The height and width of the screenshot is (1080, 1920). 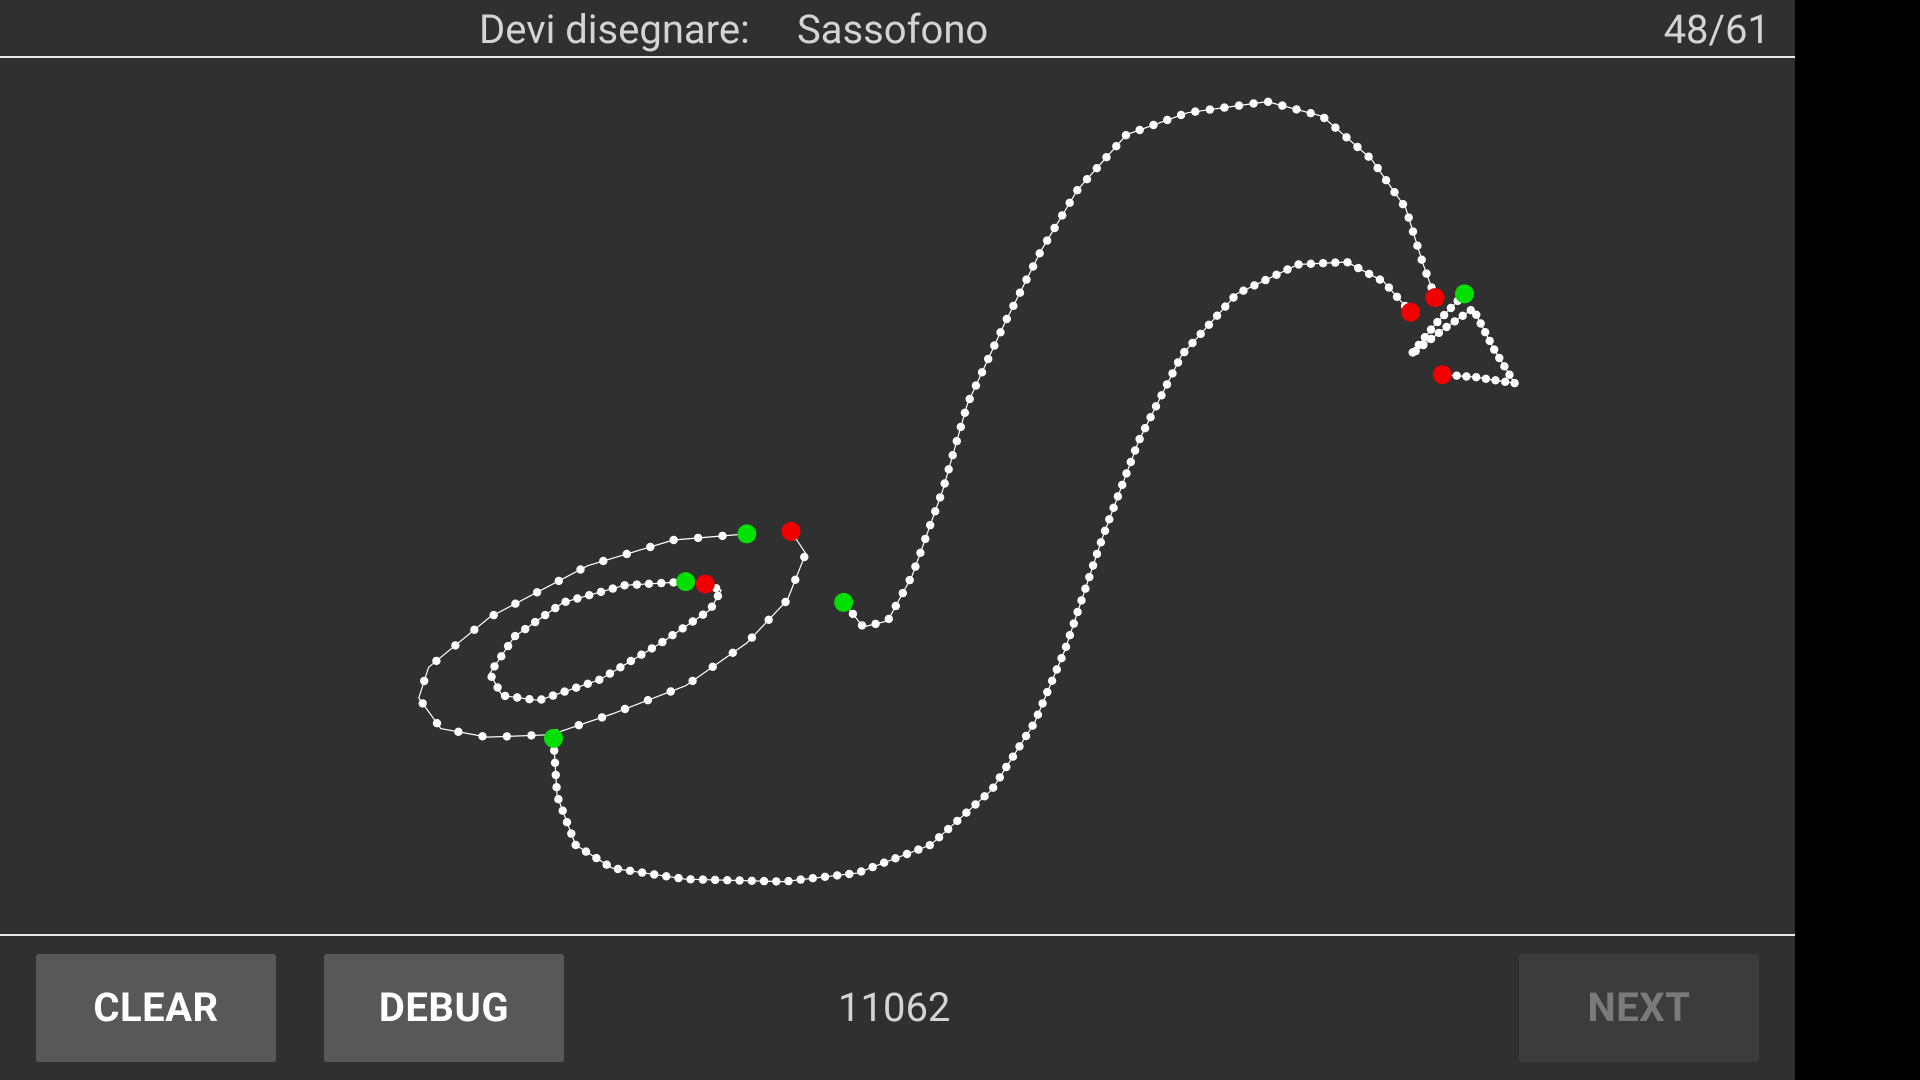 What do you see at coordinates (1716, 29) in the screenshot?
I see `progress-counter: 48/61` at bounding box center [1716, 29].